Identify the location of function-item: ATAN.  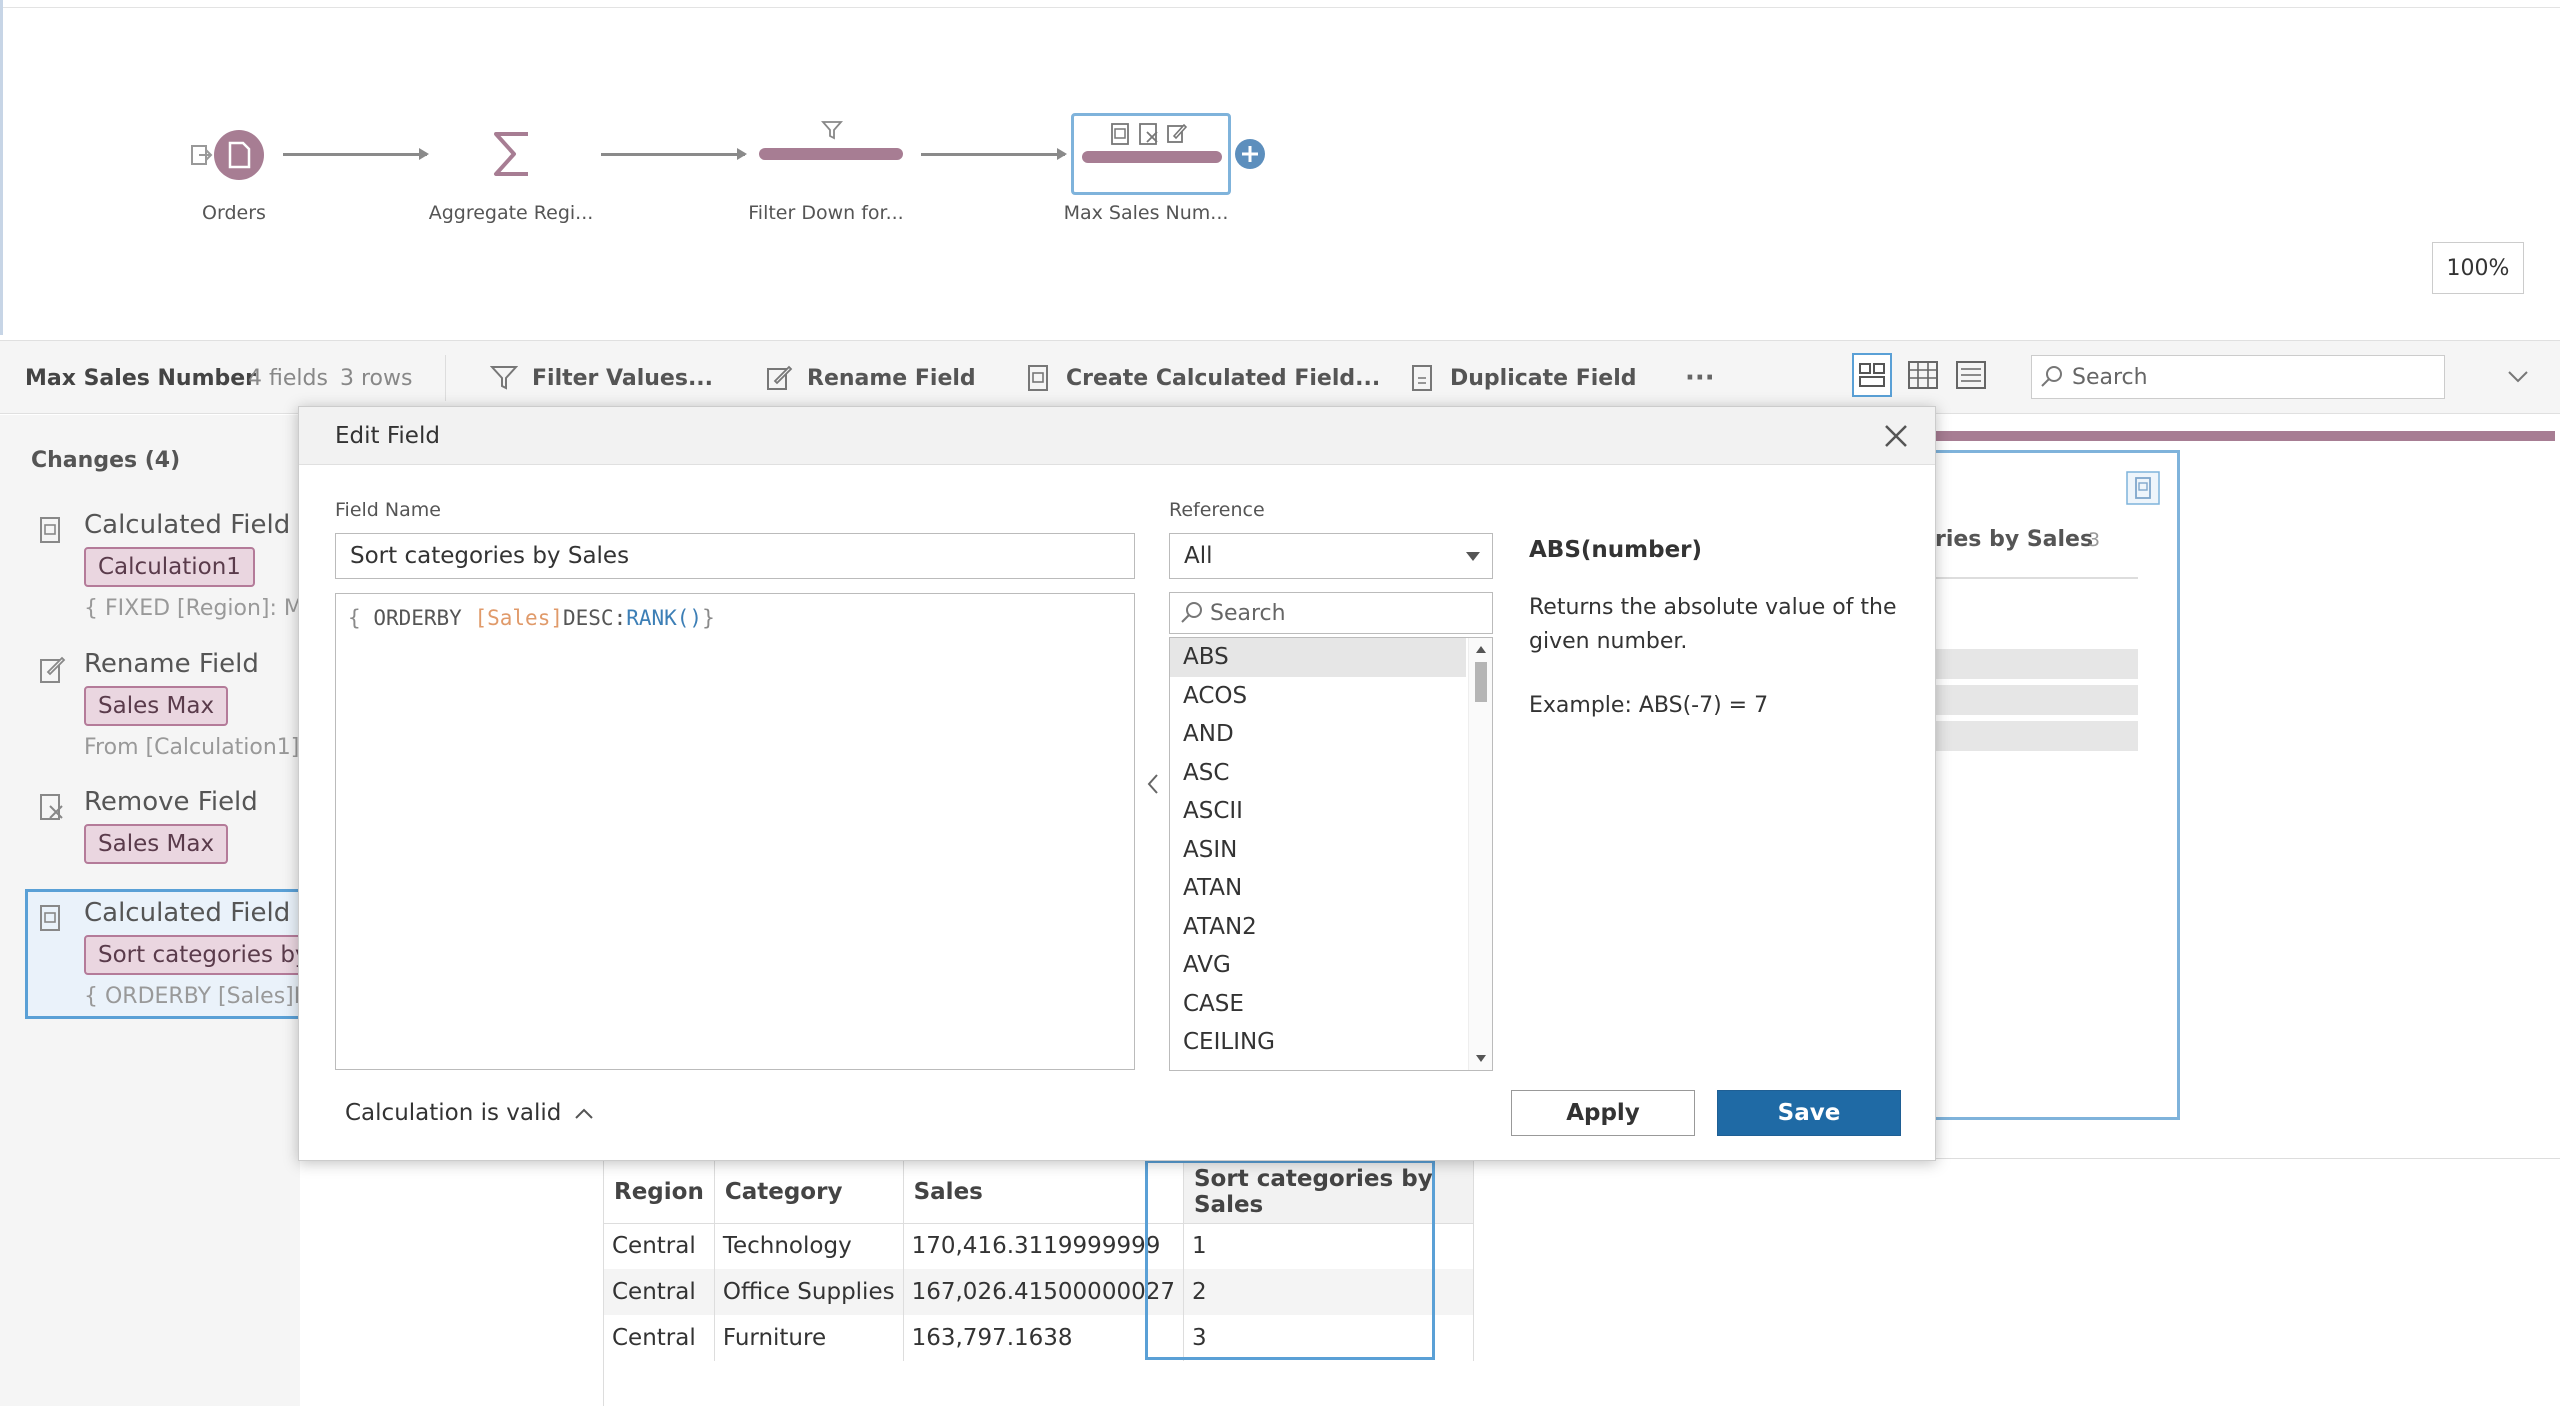
(1318, 888).